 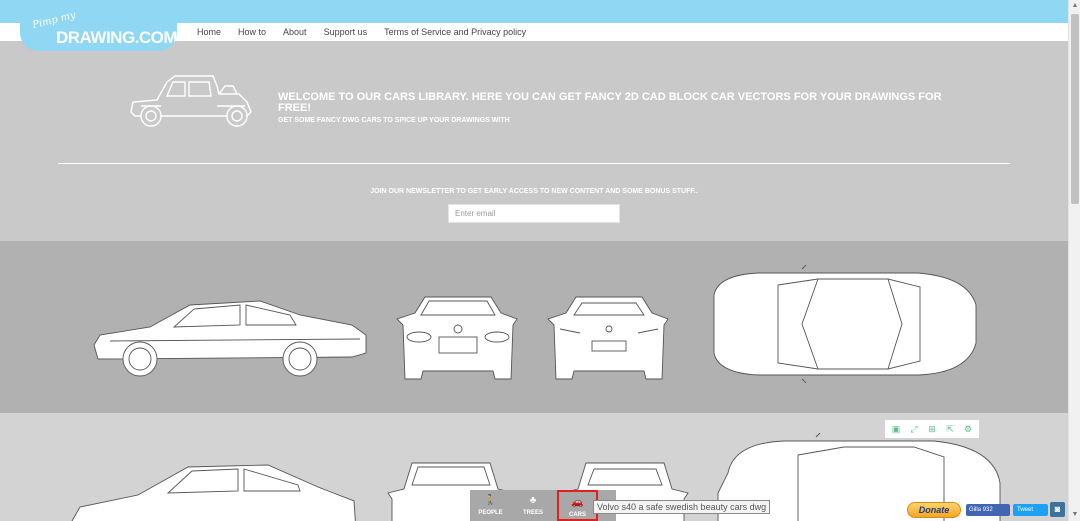 What do you see at coordinates (532, 513) in the screenshot?
I see `category-trees-label: TREES` at bounding box center [532, 513].